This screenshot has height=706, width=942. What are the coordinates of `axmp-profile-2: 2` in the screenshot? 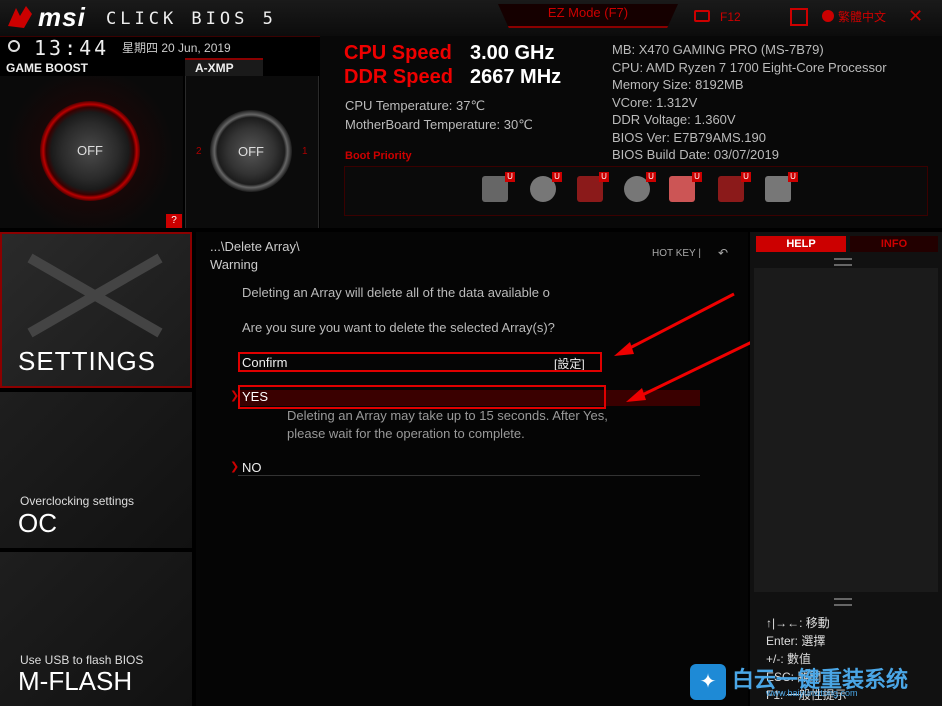 It's located at (199, 151).